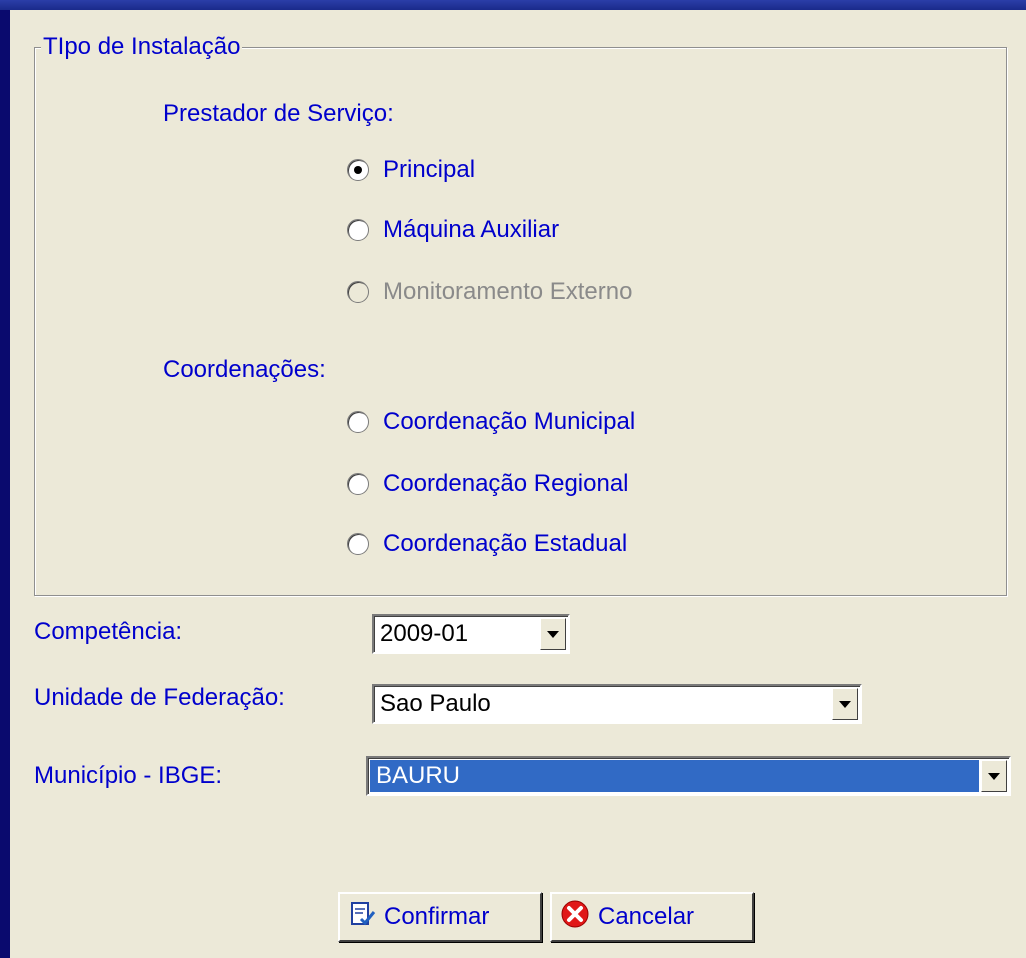  What do you see at coordinates (358, 422) in the screenshot?
I see `radio-coord-municipal-indicator` at bounding box center [358, 422].